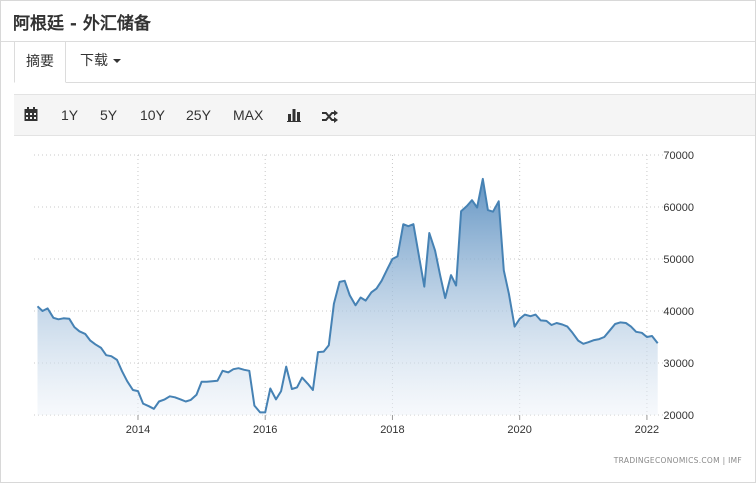 The width and height of the screenshot is (756, 483). Describe the element at coordinates (678, 416) in the screenshot. I see `y-tick-label: 20000` at that location.